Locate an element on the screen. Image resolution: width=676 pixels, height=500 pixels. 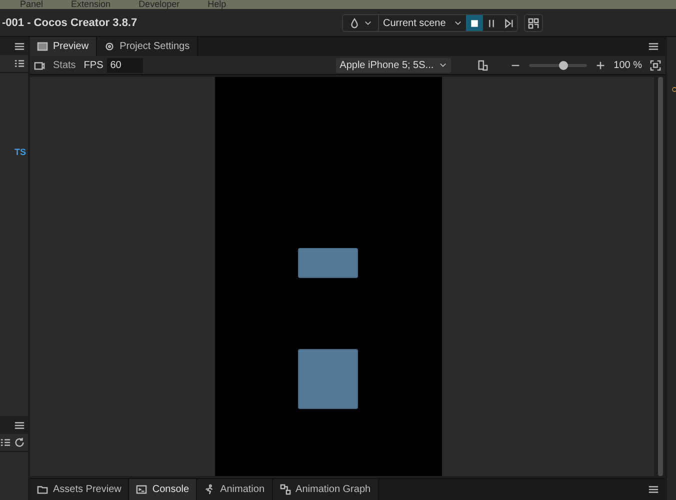
fps-field: 60 is located at coordinates (125, 65).